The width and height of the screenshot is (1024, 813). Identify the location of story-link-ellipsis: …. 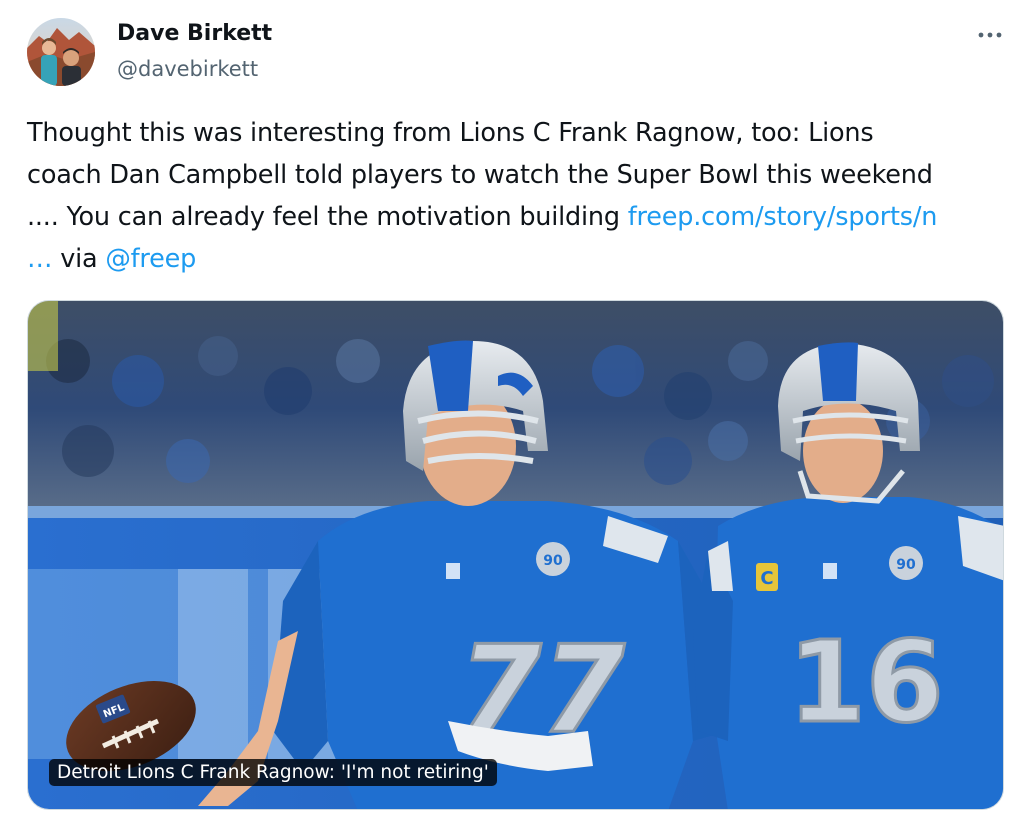
(40, 259).